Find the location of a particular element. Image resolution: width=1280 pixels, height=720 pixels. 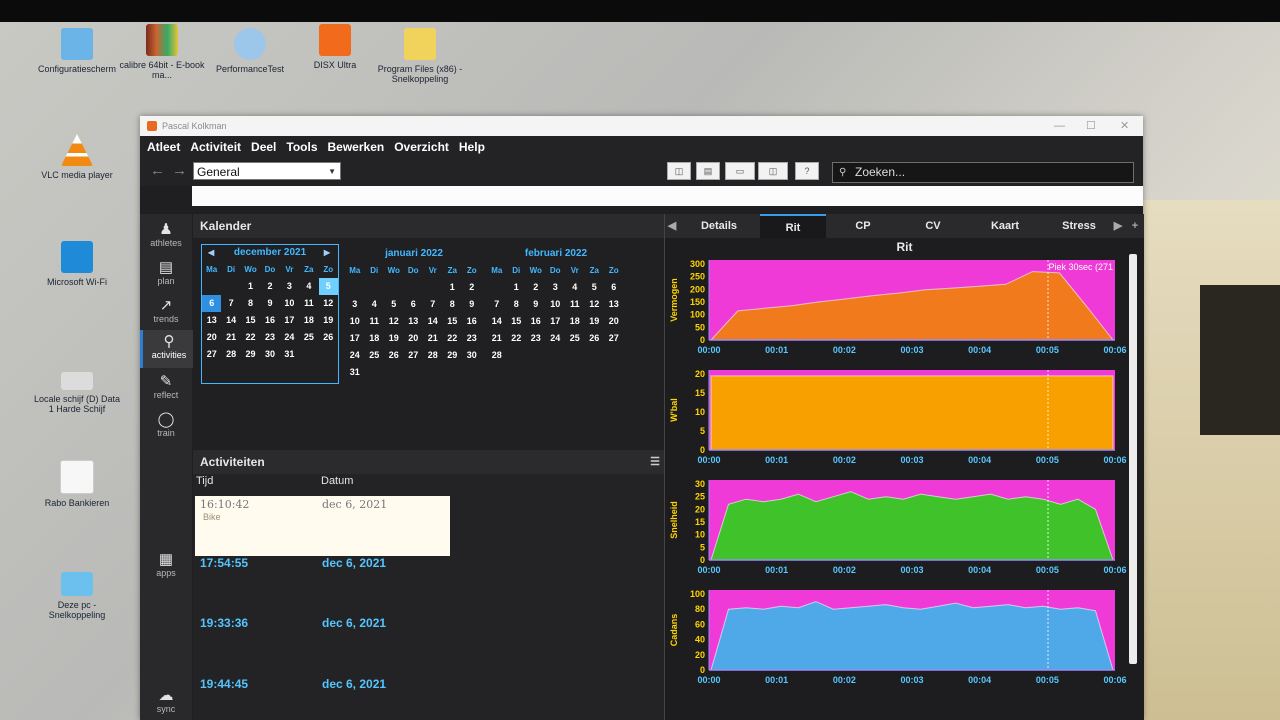

desktop-icon-microsoft-wifi: Microsoft Wi-Fi is located at coordinates (77, 264).